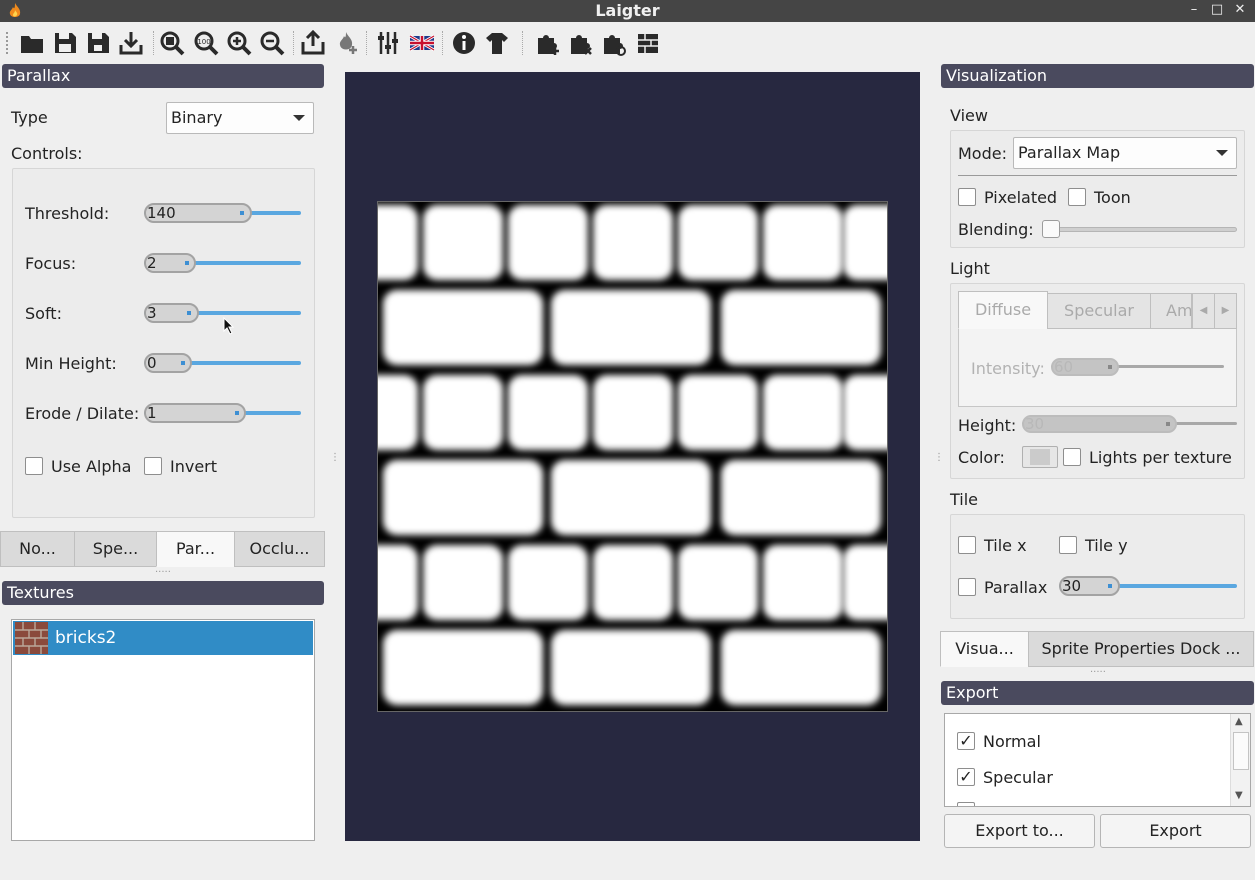 The height and width of the screenshot is (880, 1255). I want to click on view-label: View, so click(969, 115).